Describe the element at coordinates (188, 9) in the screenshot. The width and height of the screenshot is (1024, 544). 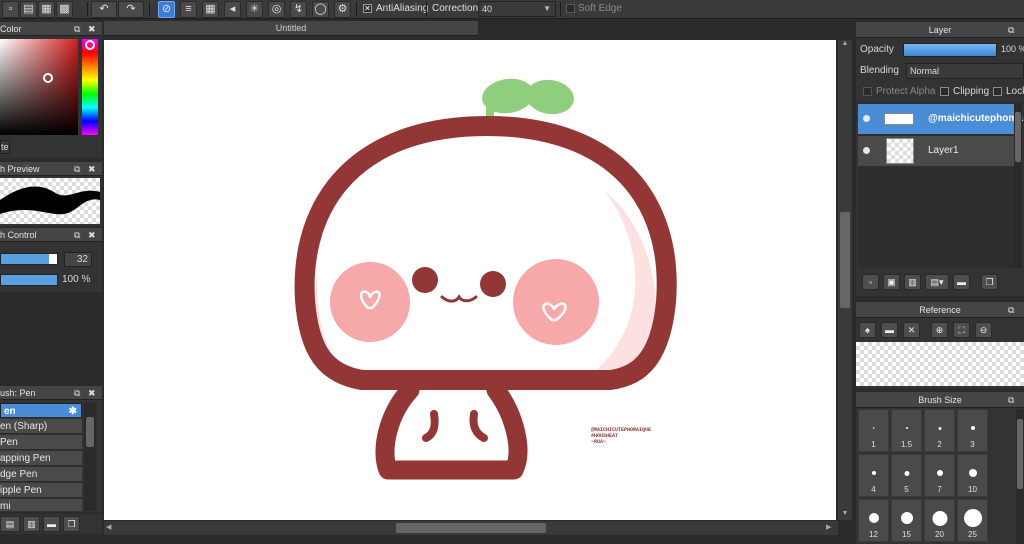
I see `parallel-snap-icon: ≡` at that location.